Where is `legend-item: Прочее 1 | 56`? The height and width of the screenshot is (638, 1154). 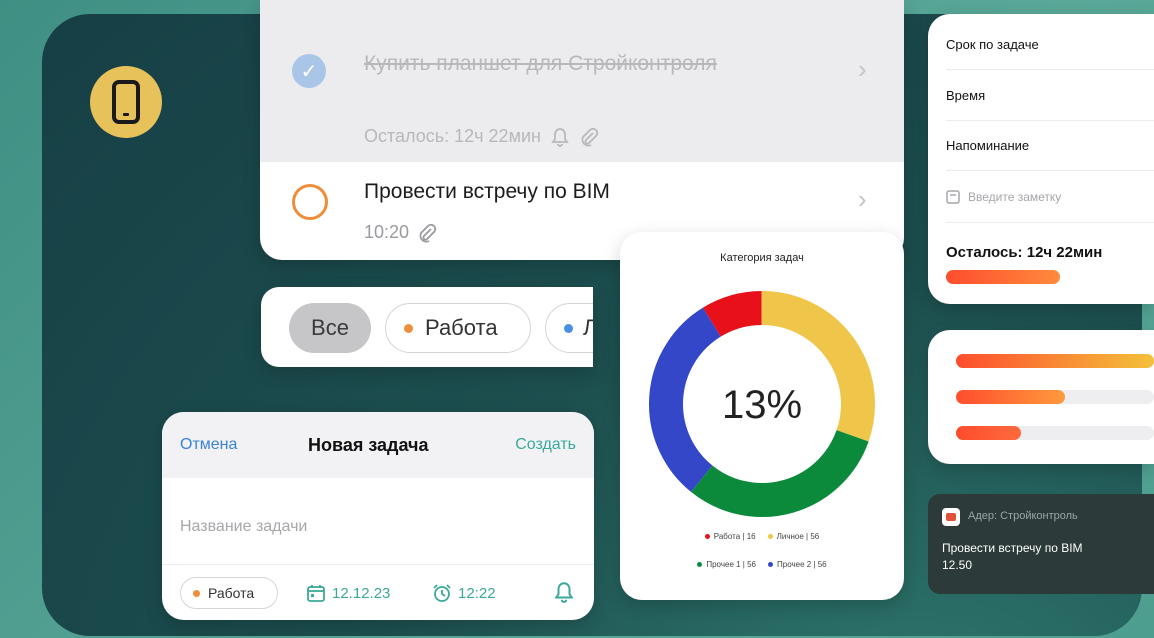
legend-item: Прочее 1 | 56 is located at coordinates (726, 564).